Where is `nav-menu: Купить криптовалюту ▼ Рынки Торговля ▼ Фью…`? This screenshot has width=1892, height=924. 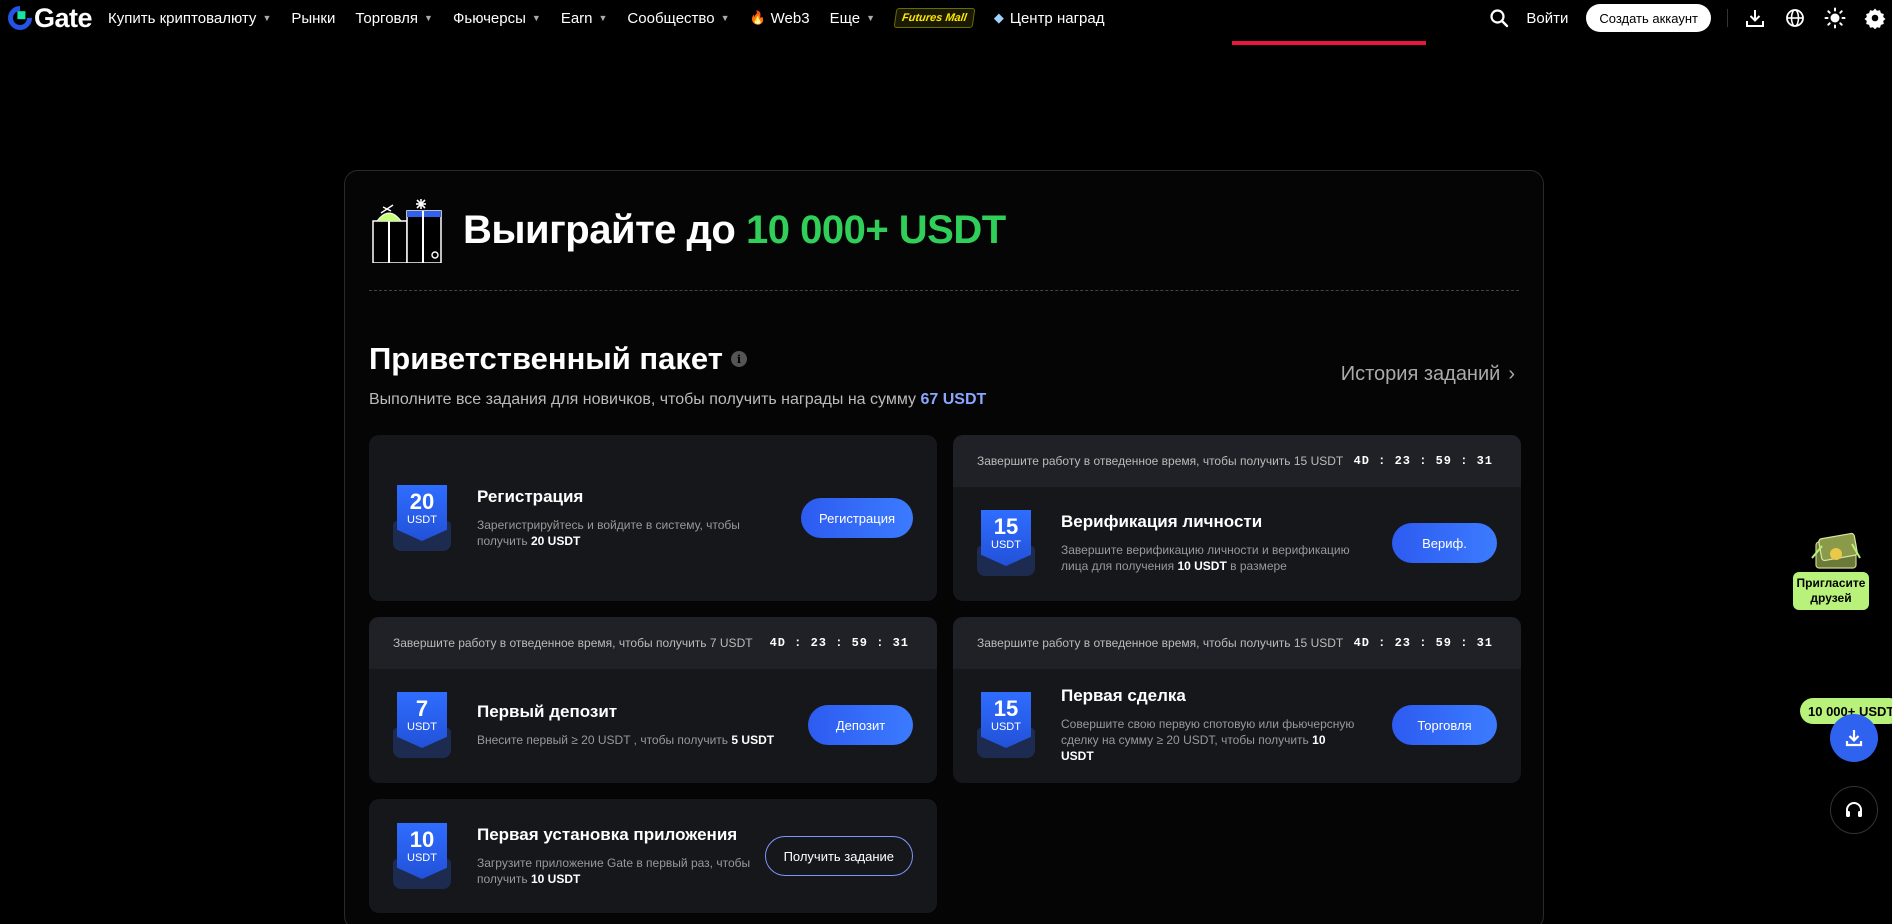
nav-menu: Купить криптовалюту ▼ Рынки Торговля ▼ Фью… is located at coordinates (616, 18).